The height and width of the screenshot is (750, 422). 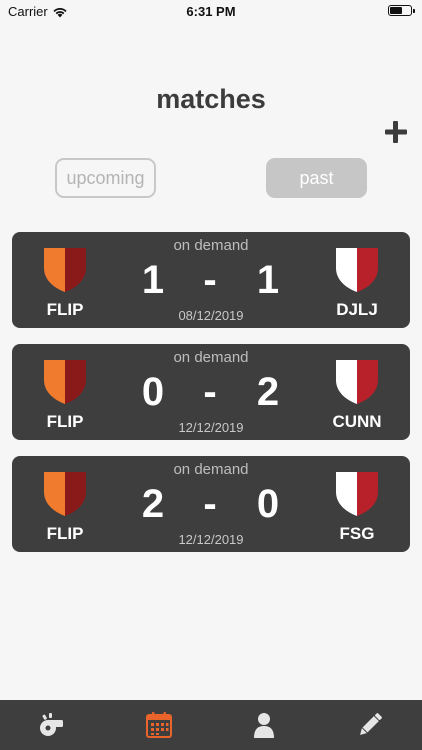 I want to click on pencil-icon, so click(x=371, y=724).